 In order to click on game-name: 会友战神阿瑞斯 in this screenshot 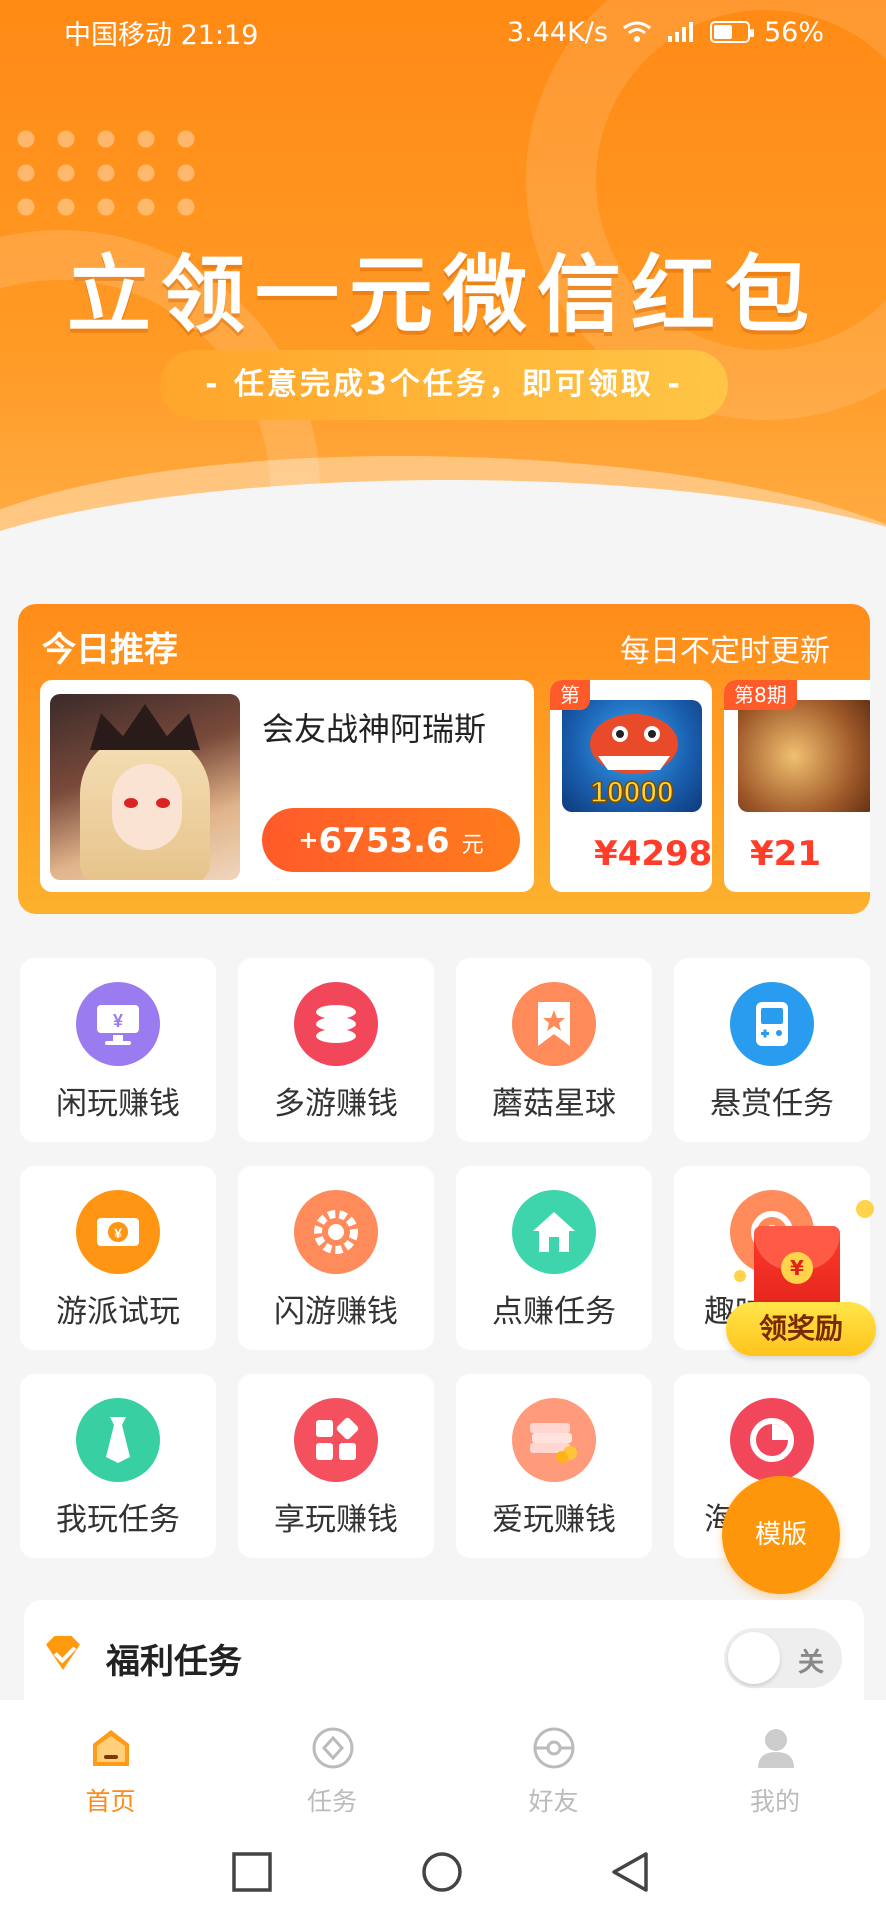, I will do `click(374, 729)`.